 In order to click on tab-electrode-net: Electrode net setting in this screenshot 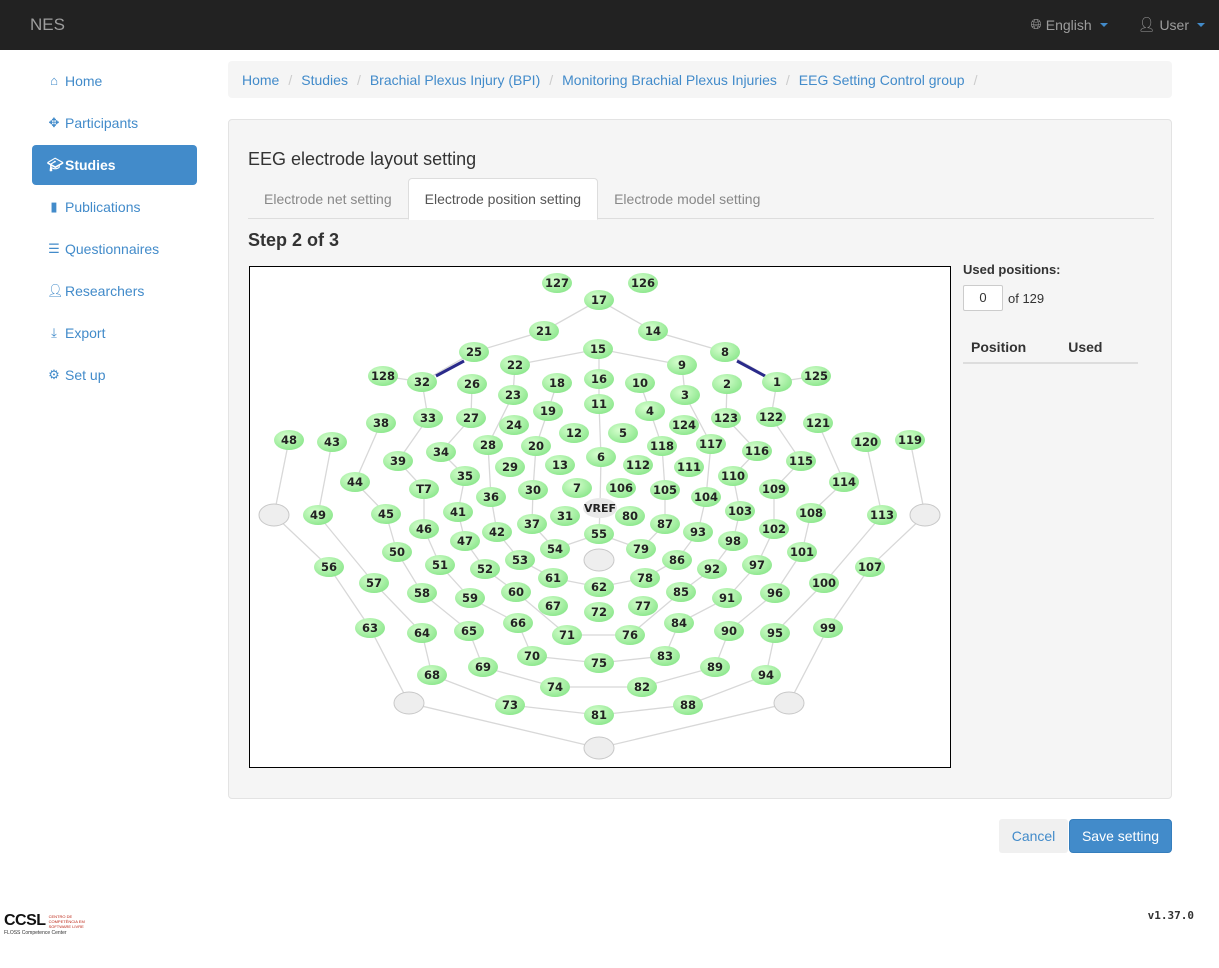, I will do `click(328, 198)`.